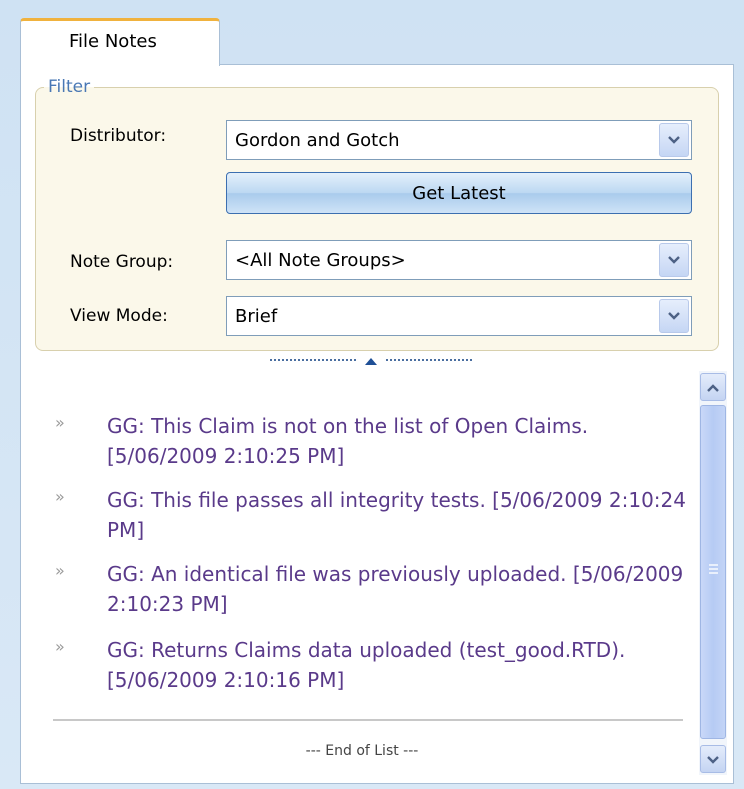 Image resolution: width=744 pixels, height=789 pixels. What do you see at coordinates (459, 260) in the screenshot?
I see `note-group-select: <All Note Groups>` at bounding box center [459, 260].